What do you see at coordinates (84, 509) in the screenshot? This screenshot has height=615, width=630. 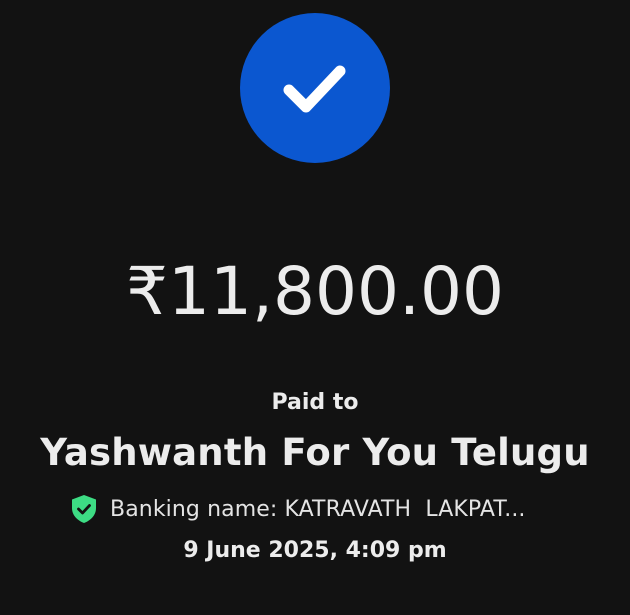 I see `verified-shield-icon` at bounding box center [84, 509].